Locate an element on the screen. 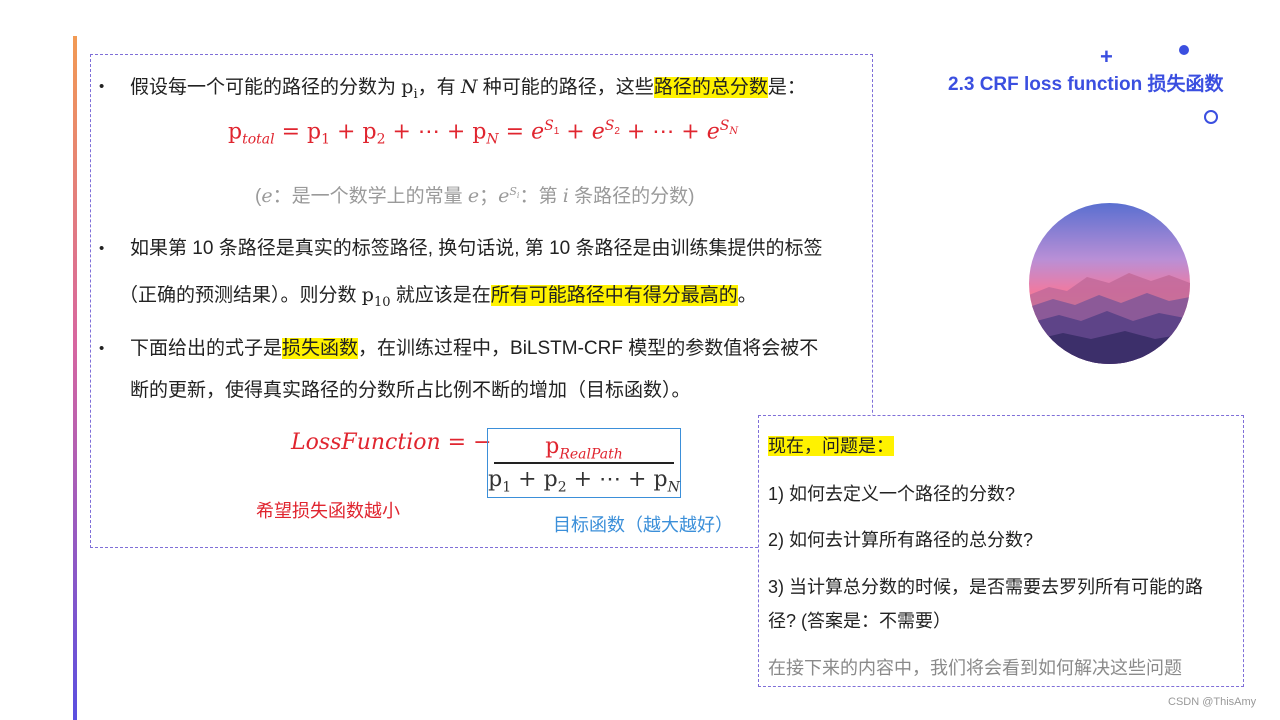 This screenshot has width=1280, height=720. objective-larger-note: 目标函数（越大越好） is located at coordinates (643, 525).